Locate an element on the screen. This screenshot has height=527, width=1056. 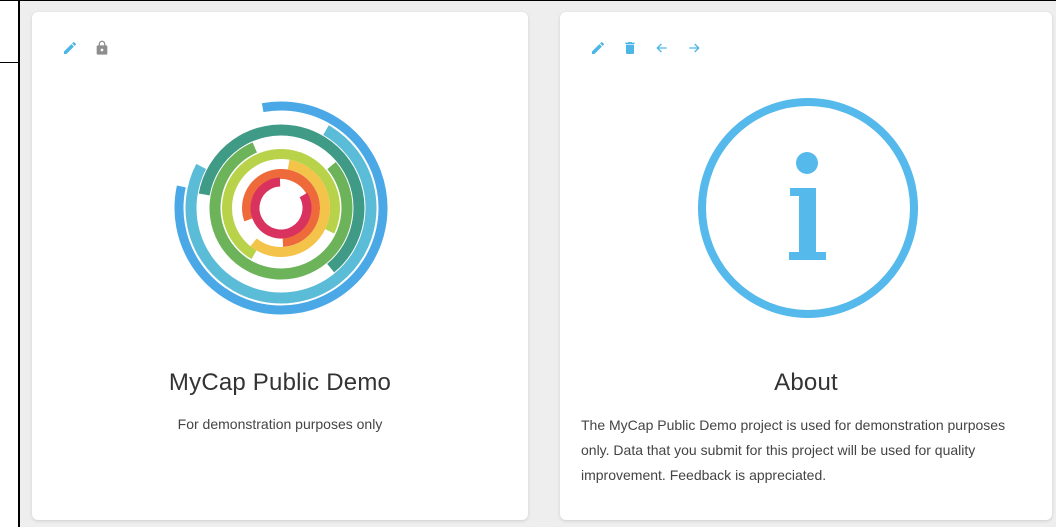
about-title: About is located at coordinates (806, 382).